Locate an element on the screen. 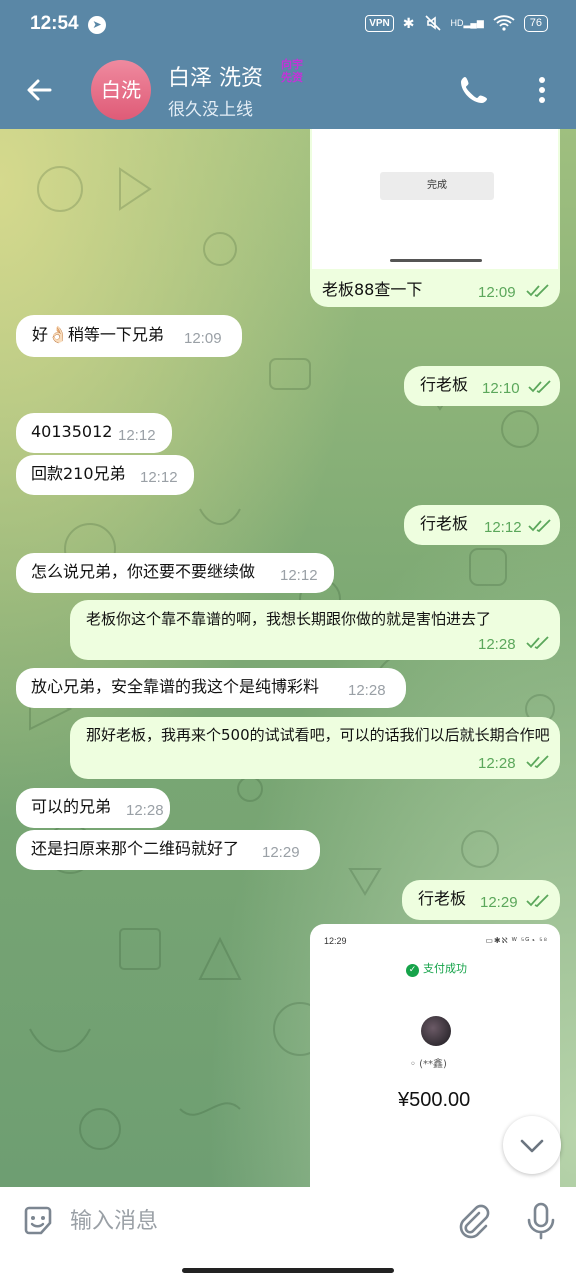  chat-title: 白泽 洗资 is located at coordinates (215, 76).